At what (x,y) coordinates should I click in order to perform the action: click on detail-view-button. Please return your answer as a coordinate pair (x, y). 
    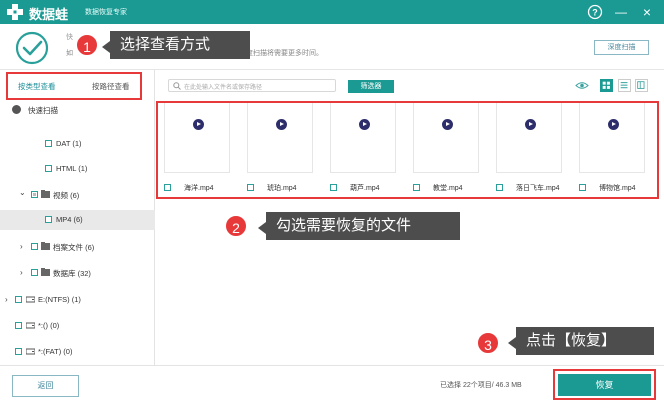
    Looking at the image, I should click on (641, 85).